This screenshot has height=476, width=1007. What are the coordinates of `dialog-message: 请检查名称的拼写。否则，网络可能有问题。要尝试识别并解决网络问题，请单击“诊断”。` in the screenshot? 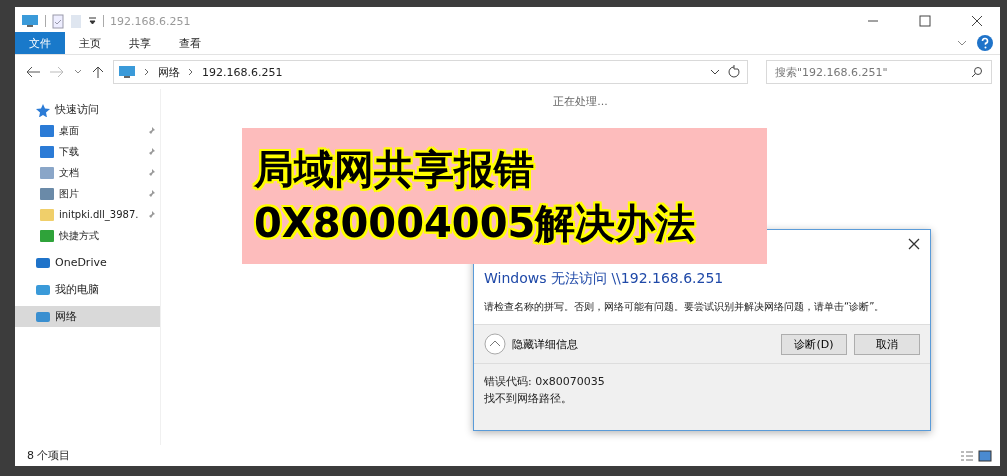 It's located at (685, 307).